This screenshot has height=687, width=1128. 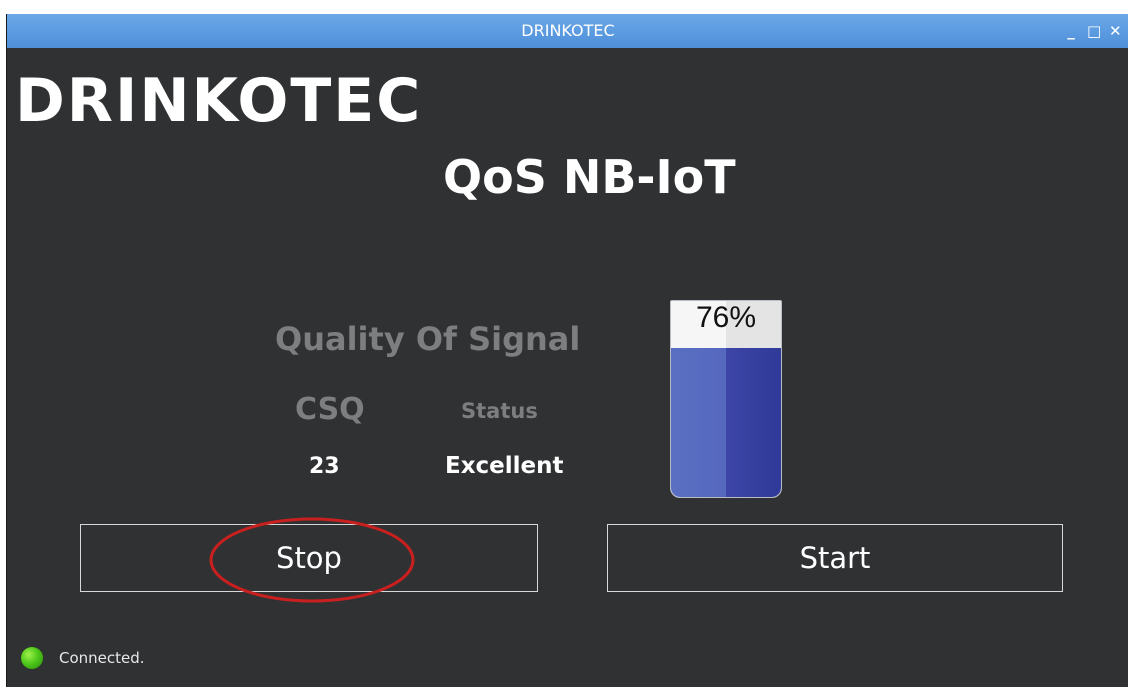 I want to click on maximize-icon: □, so click(x=1094, y=31).